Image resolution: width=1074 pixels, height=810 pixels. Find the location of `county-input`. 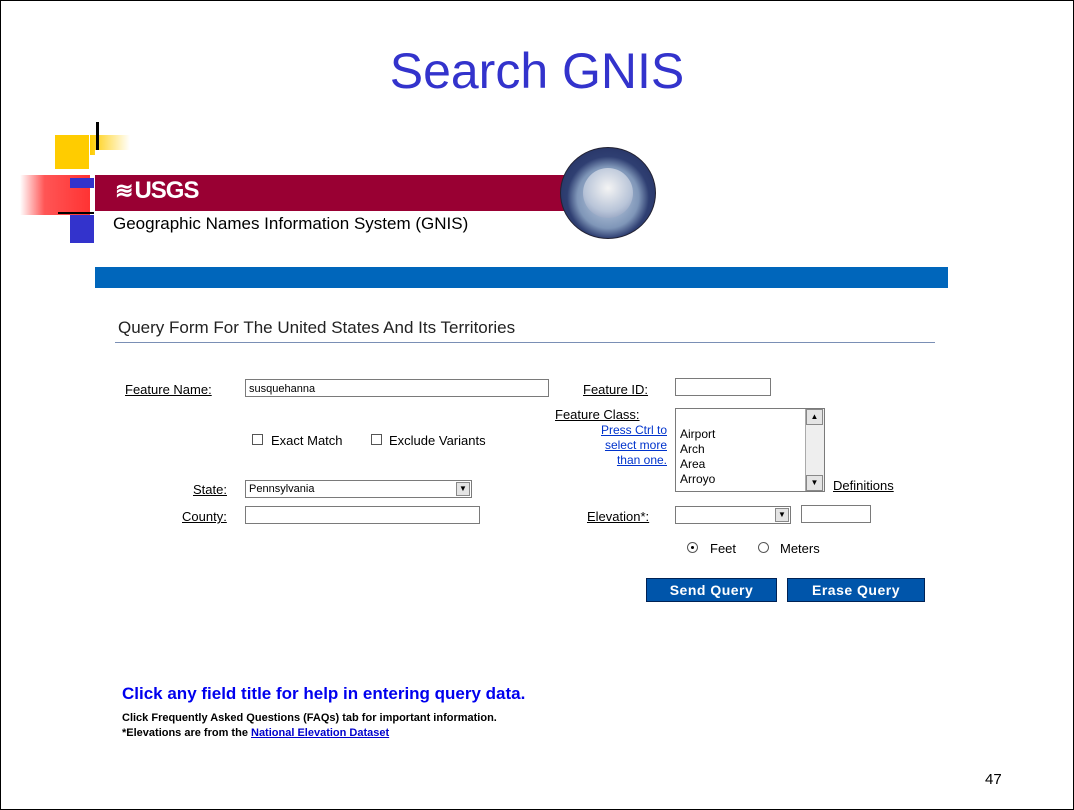

county-input is located at coordinates (362, 515).